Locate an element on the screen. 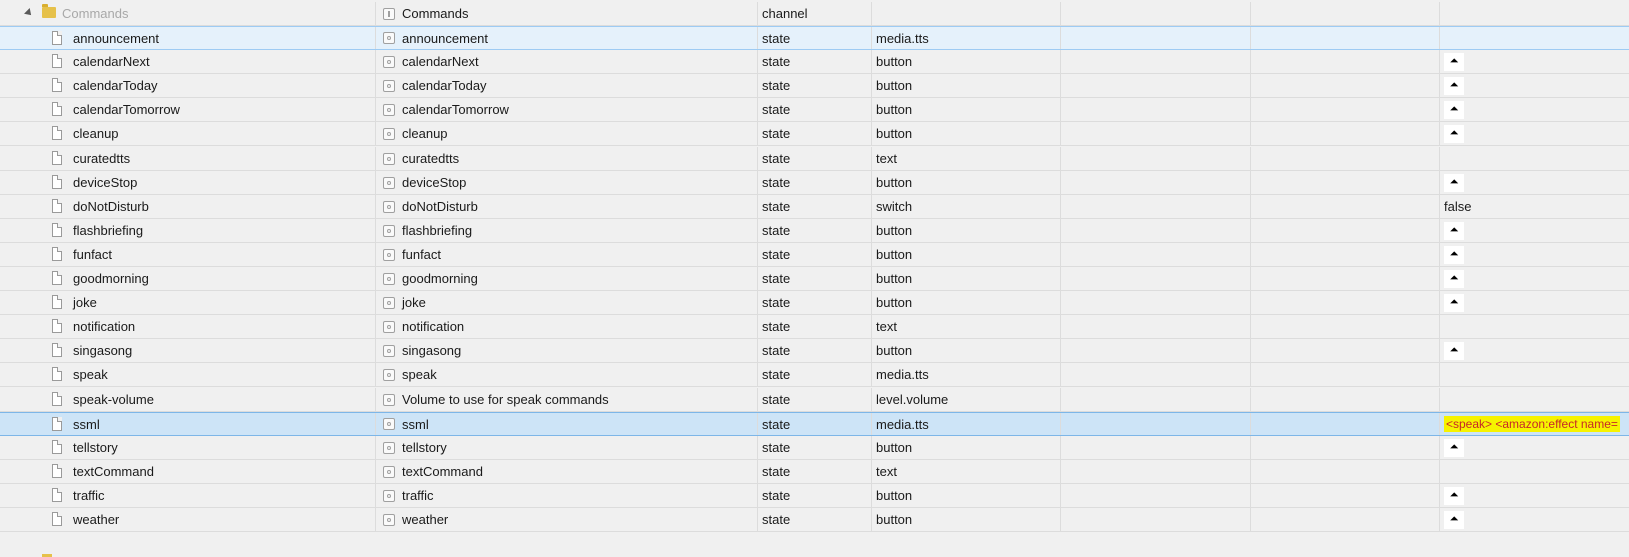  name-cell: funfact is located at coordinates (188, 254).